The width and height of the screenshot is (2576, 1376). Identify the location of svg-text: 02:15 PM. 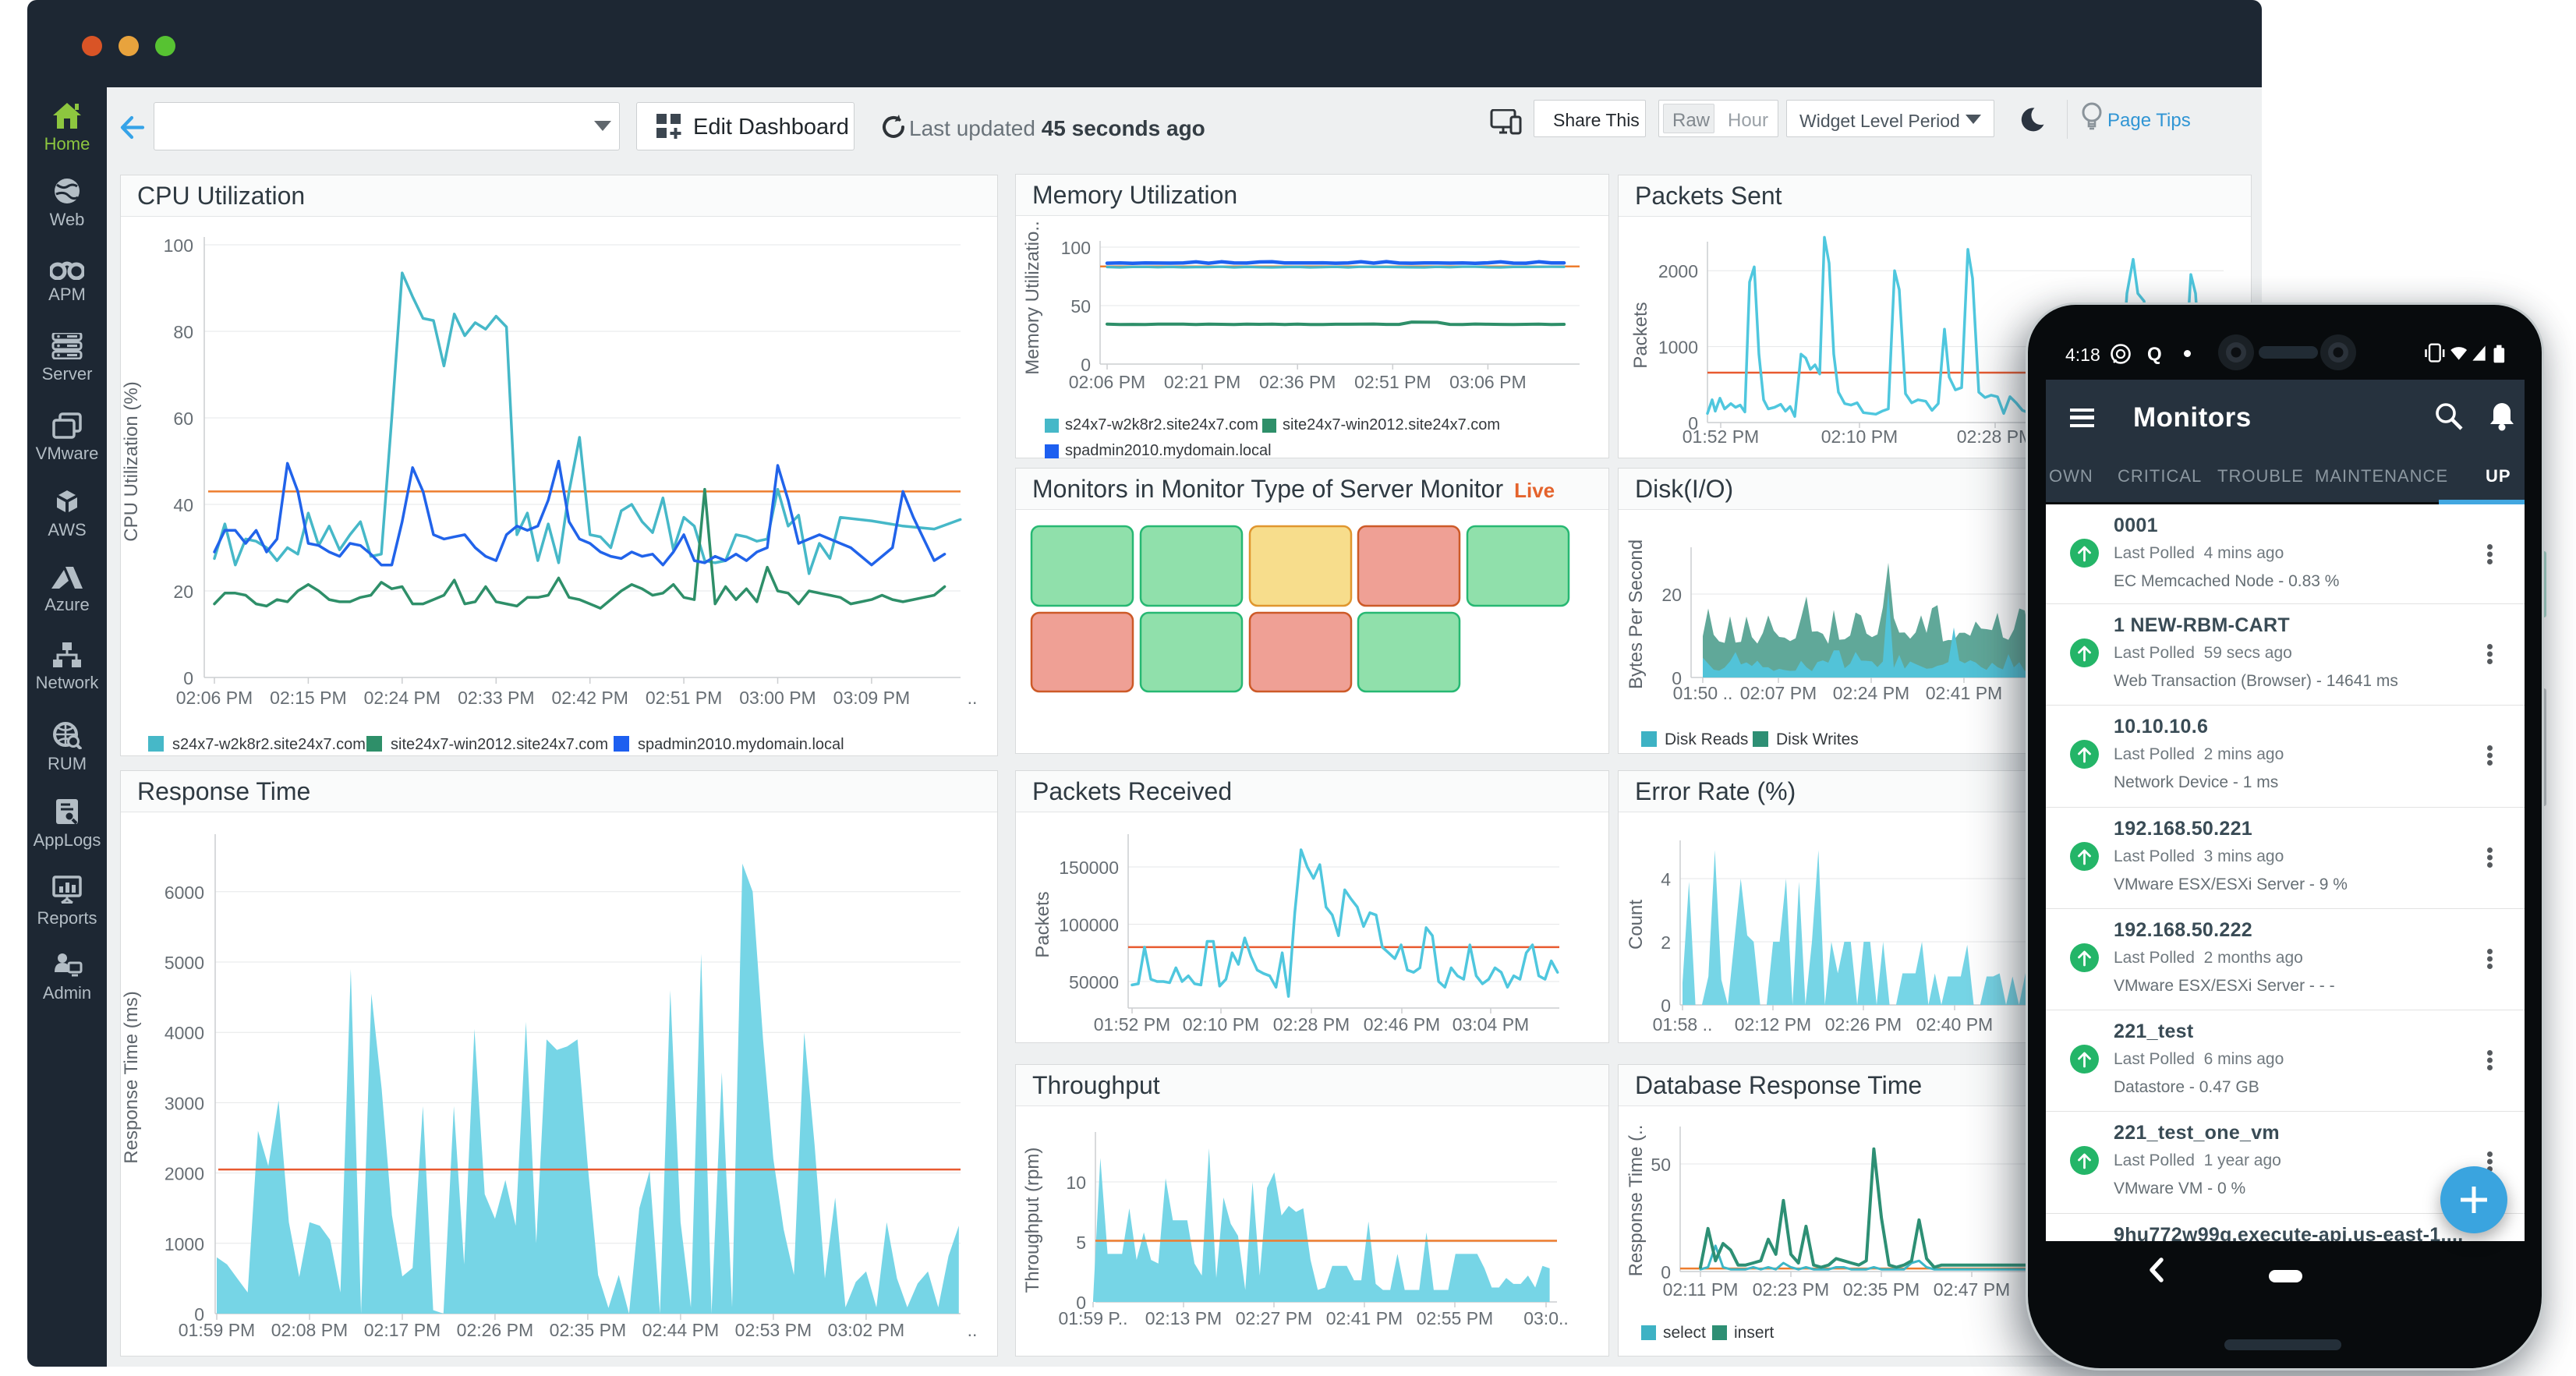
(308, 698).